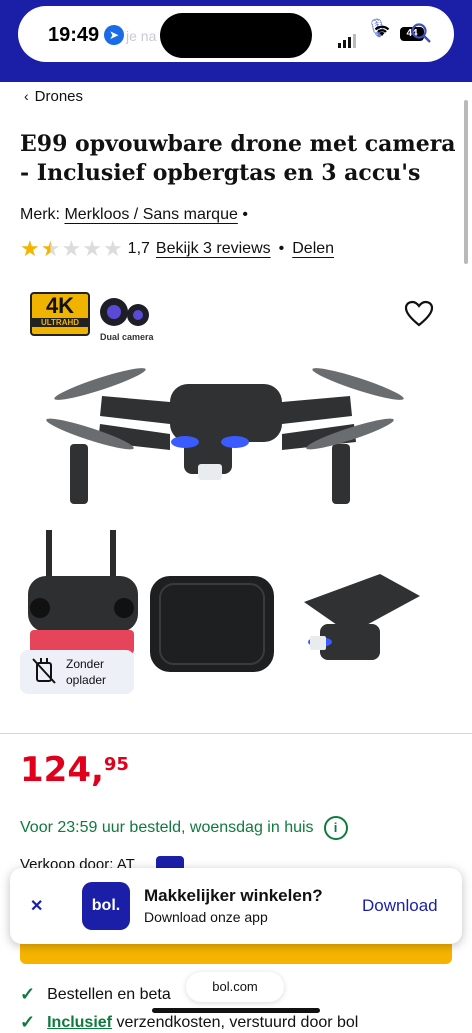 The image size is (472, 1033). I want to click on location-icon: ➤, so click(114, 35).